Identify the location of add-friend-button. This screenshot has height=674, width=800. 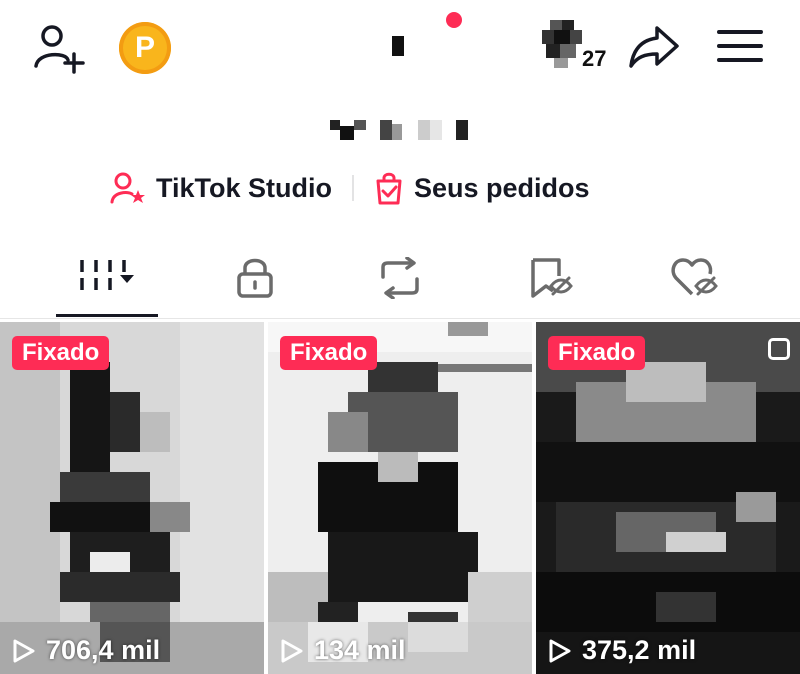
(58, 48).